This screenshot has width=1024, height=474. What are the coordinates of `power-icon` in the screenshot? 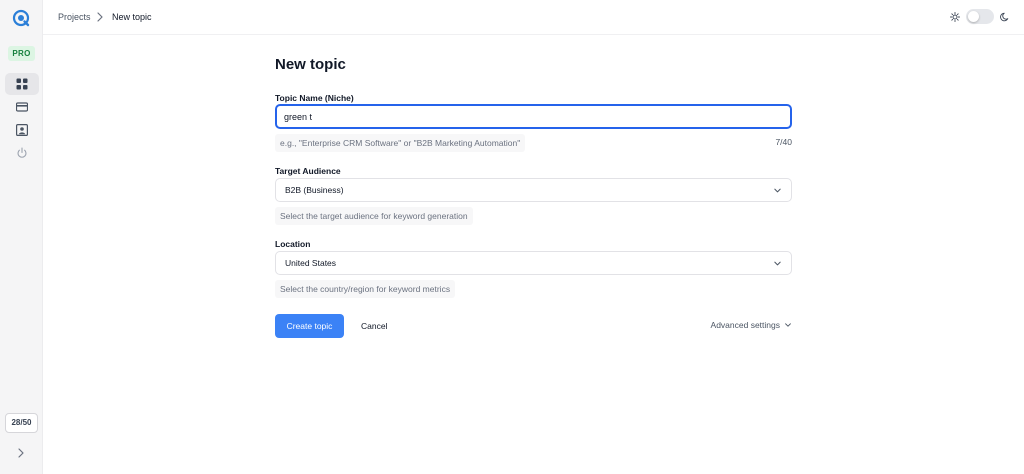 It's located at (22, 152).